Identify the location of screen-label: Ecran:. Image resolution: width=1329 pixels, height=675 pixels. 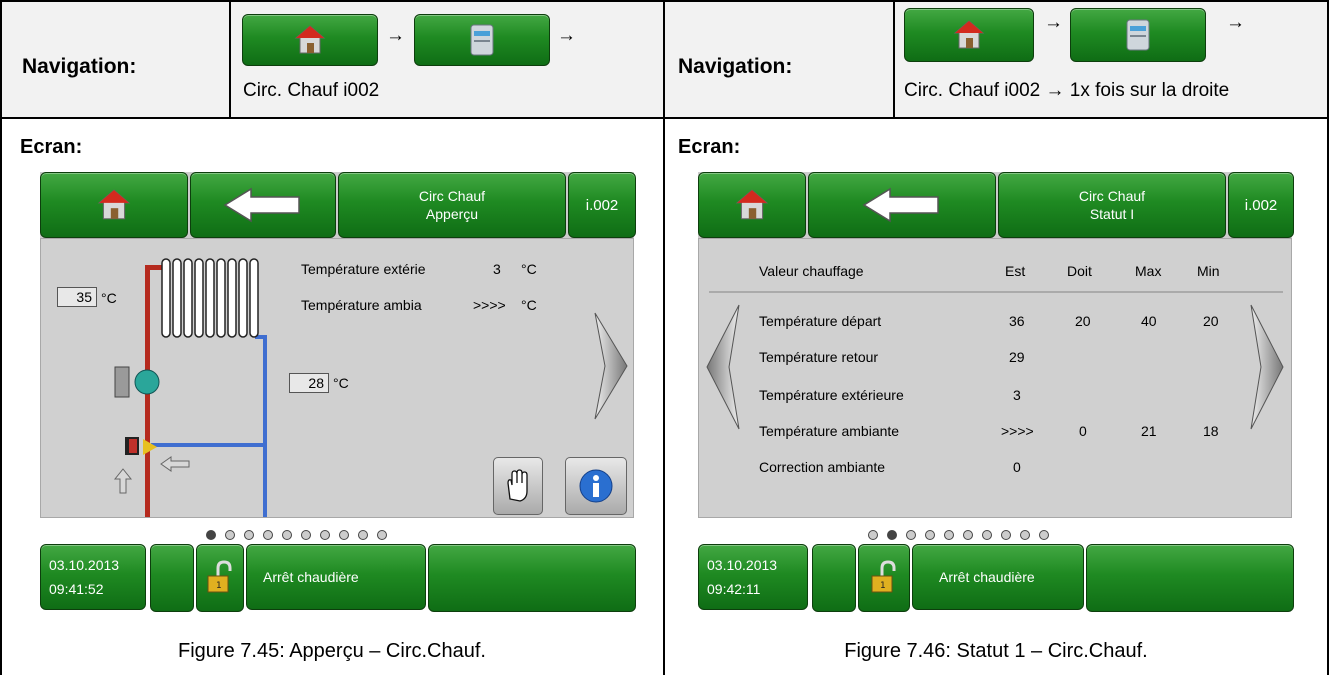
(51, 147).